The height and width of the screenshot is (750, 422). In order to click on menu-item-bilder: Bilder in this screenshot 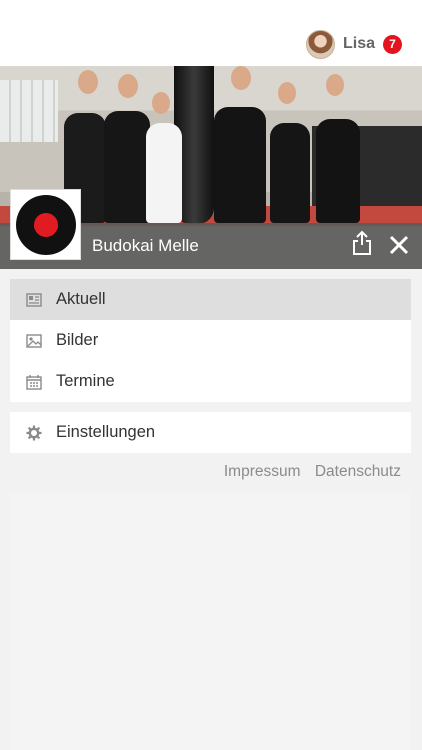, I will do `click(210, 340)`.